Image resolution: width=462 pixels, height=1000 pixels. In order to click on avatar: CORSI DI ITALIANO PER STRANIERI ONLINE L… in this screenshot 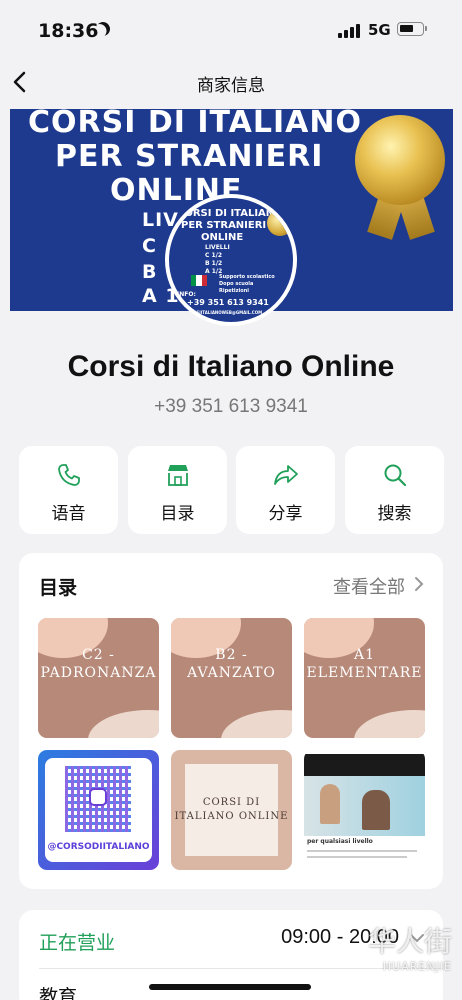, I will do `click(231, 260)`.